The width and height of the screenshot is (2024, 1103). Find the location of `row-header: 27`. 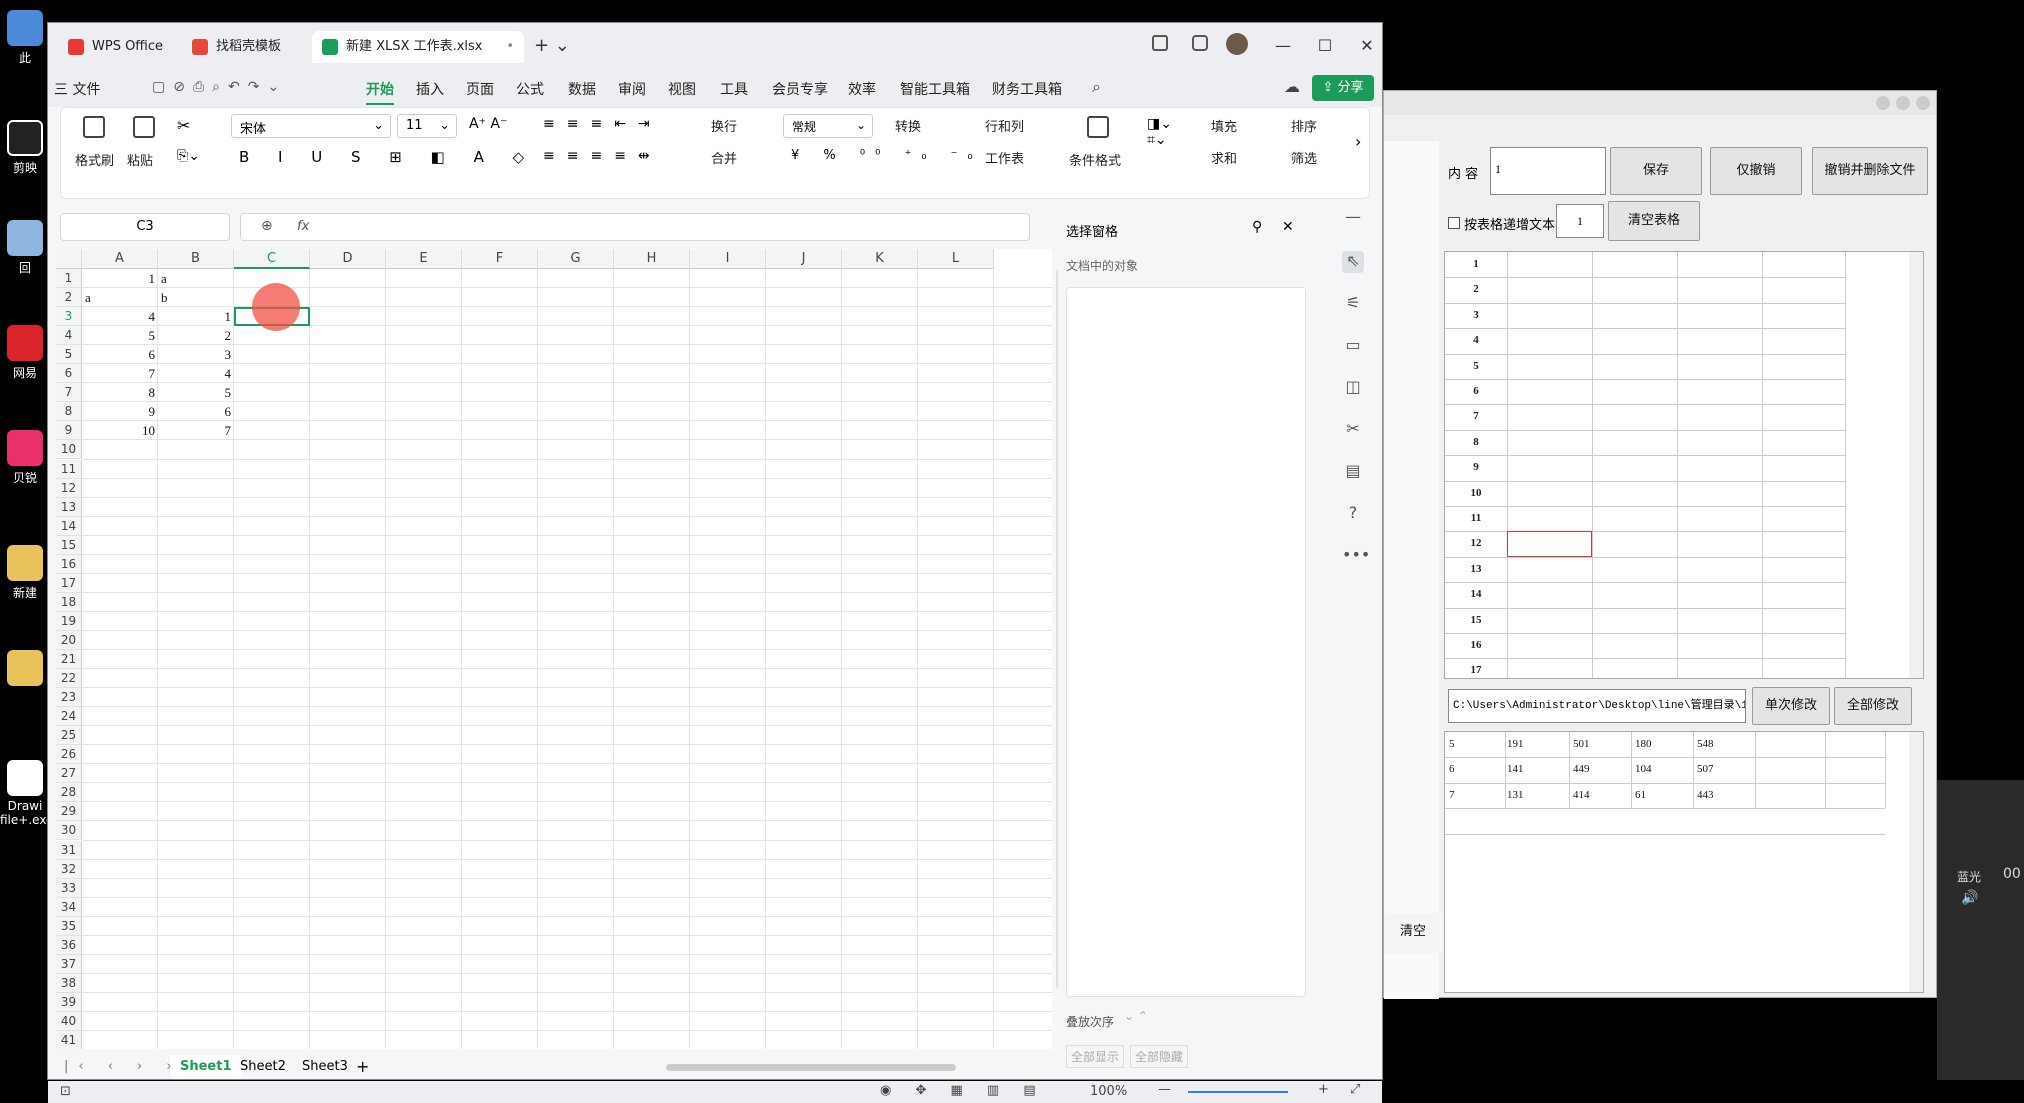

row-header: 27 is located at coordinates (69, 774).